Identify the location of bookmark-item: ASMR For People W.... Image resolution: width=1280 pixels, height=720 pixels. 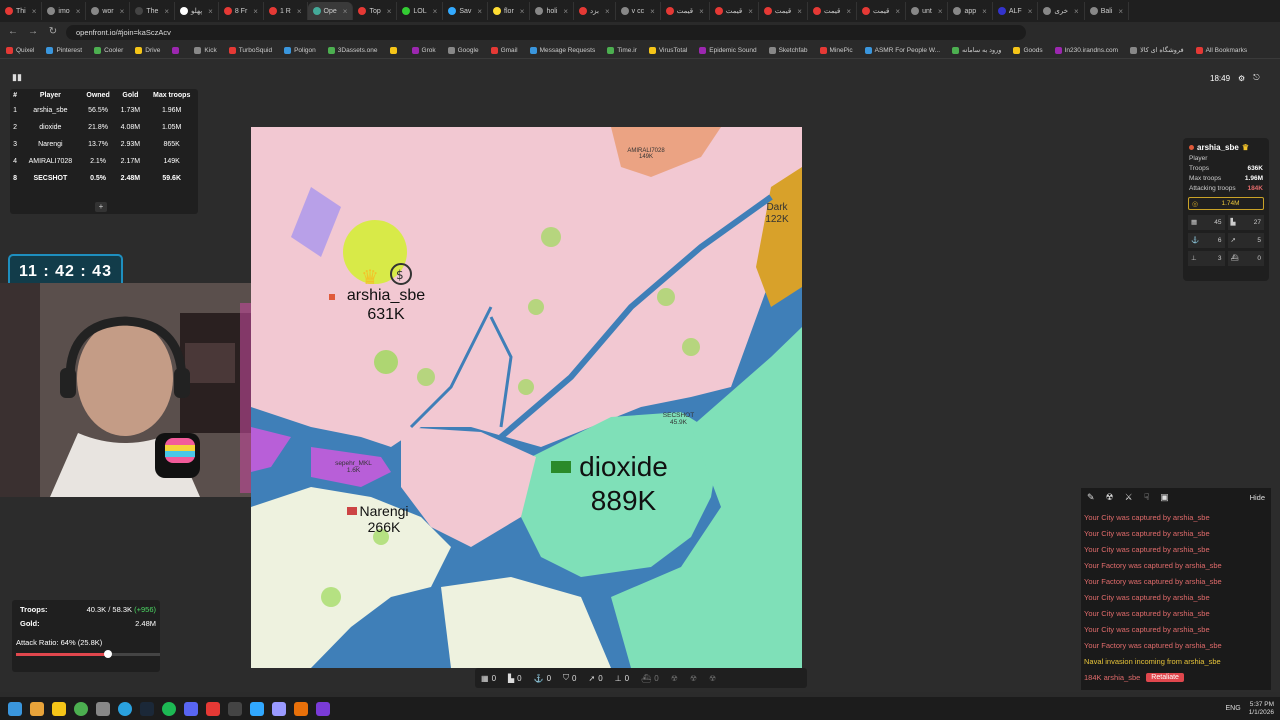
(902, 50).